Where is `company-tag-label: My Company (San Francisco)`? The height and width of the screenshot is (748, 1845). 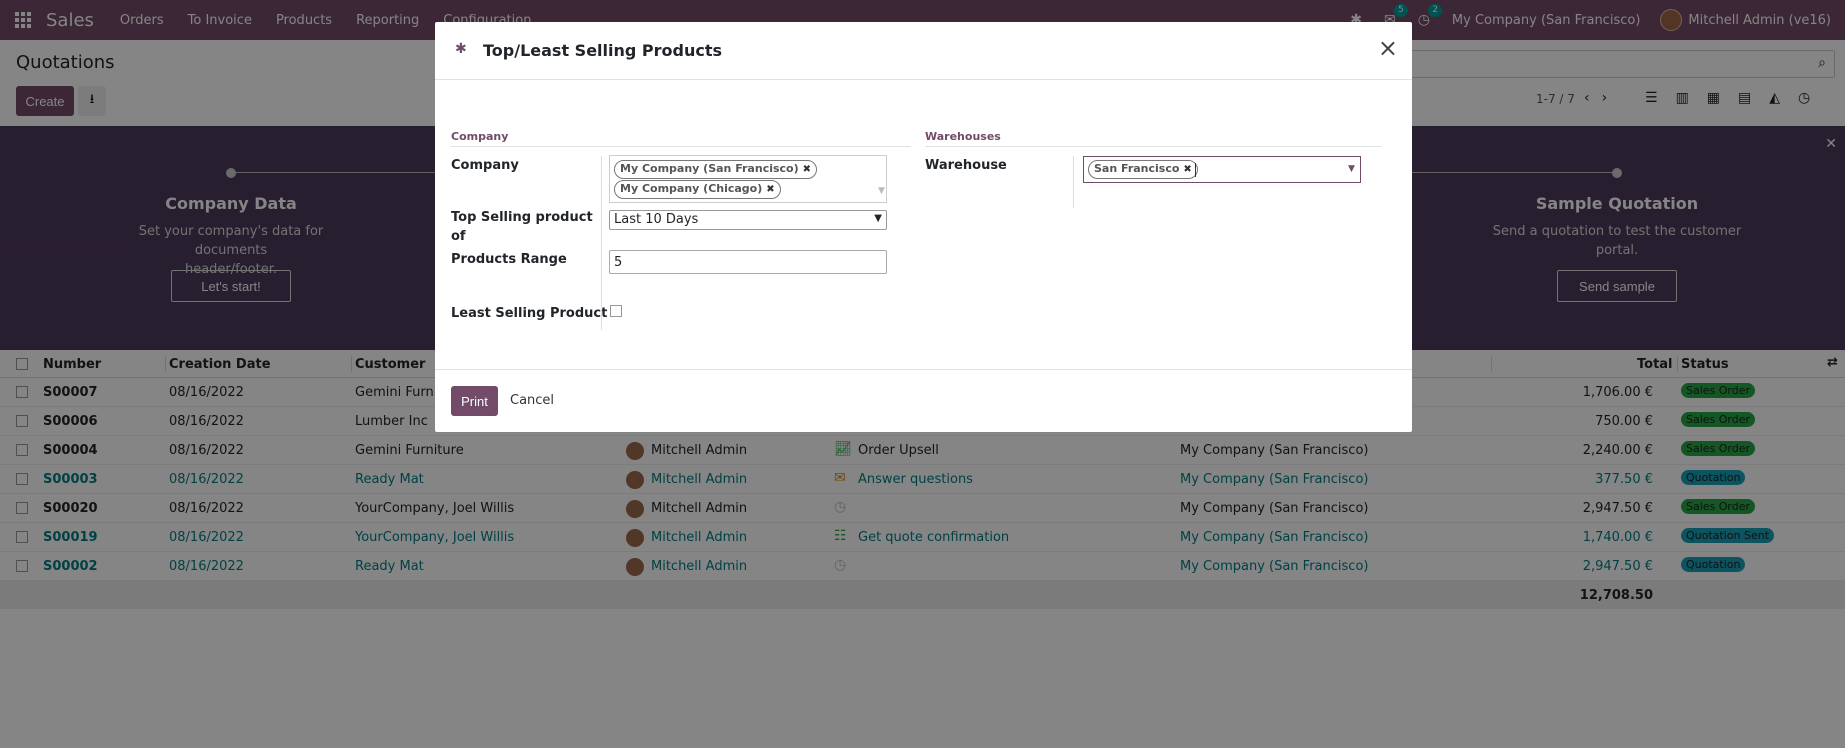 company-tag-label: My Company (San Francisco) is located at coordinates (709, 168).